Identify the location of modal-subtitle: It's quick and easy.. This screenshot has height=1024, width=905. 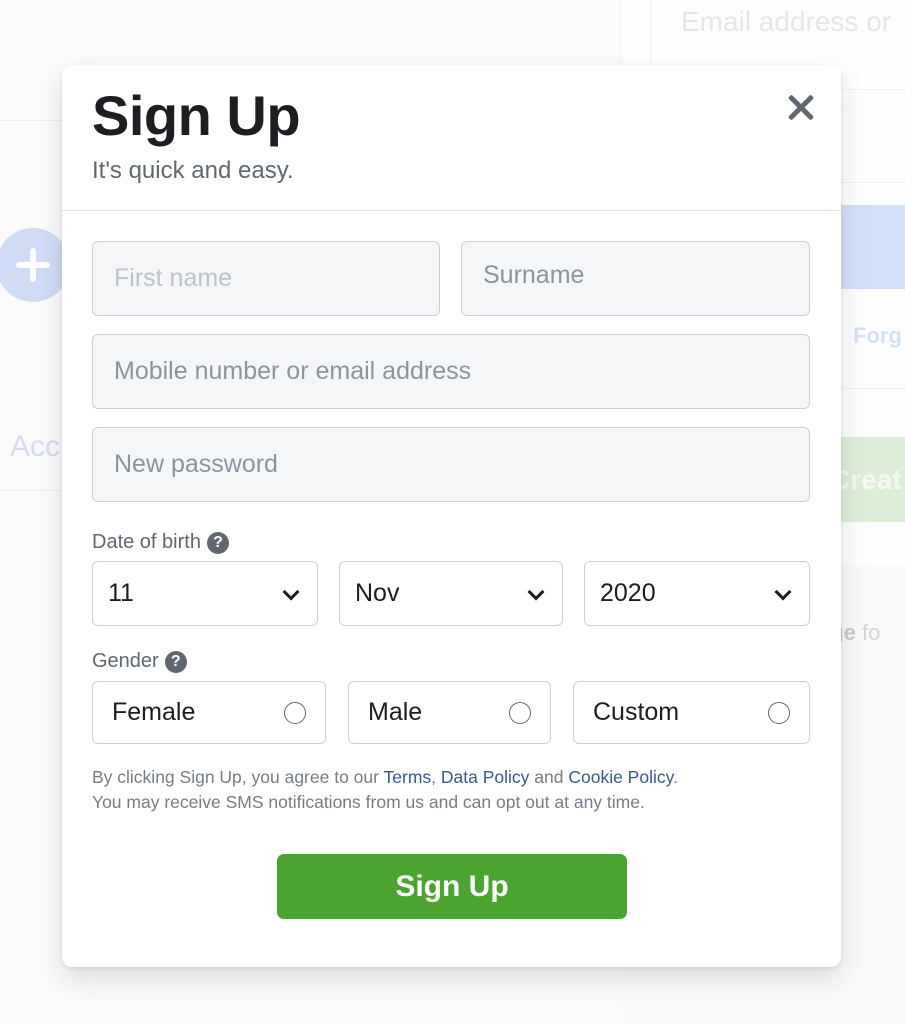
(193, 170).